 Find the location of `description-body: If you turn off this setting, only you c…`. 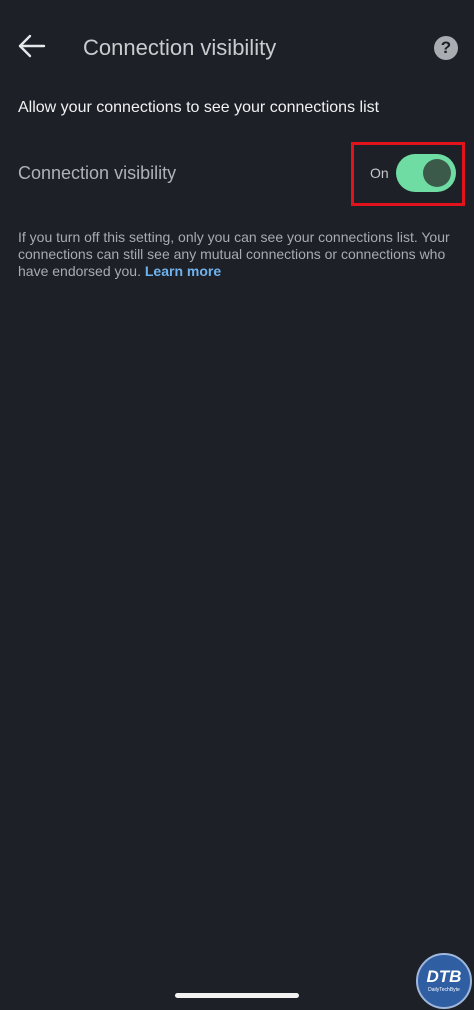

description-body: If you turn off this setting, only you c… is located at coordinates (234, 254).